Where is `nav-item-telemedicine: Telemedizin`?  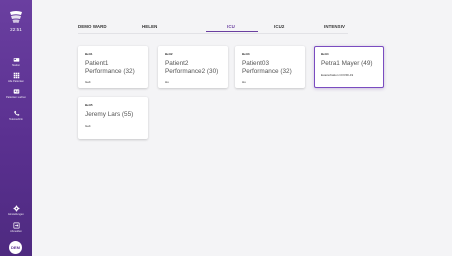 nav-item-telemedicine: Telemedizin is located at coordinates (16, 115).